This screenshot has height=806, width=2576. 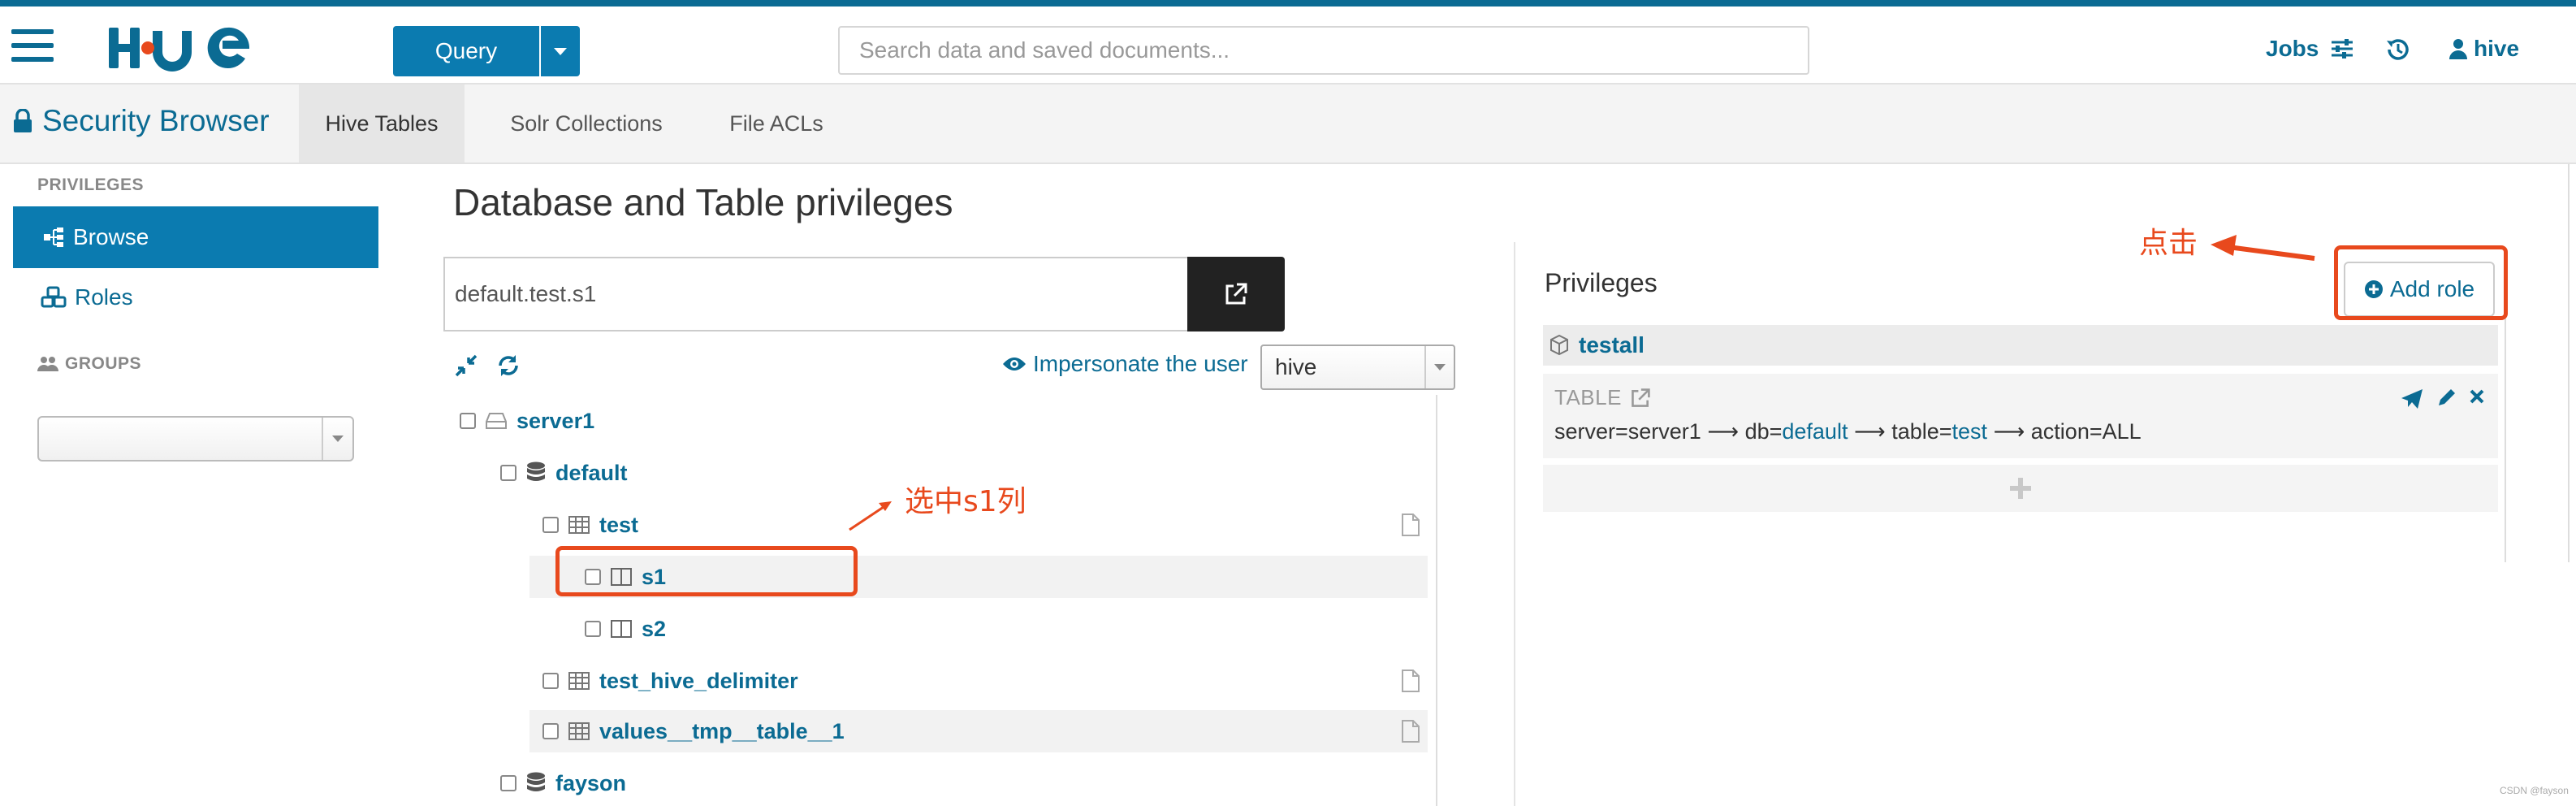 I want to click on annotation-select-note: 选中s1列, so click(x=966, y=502).